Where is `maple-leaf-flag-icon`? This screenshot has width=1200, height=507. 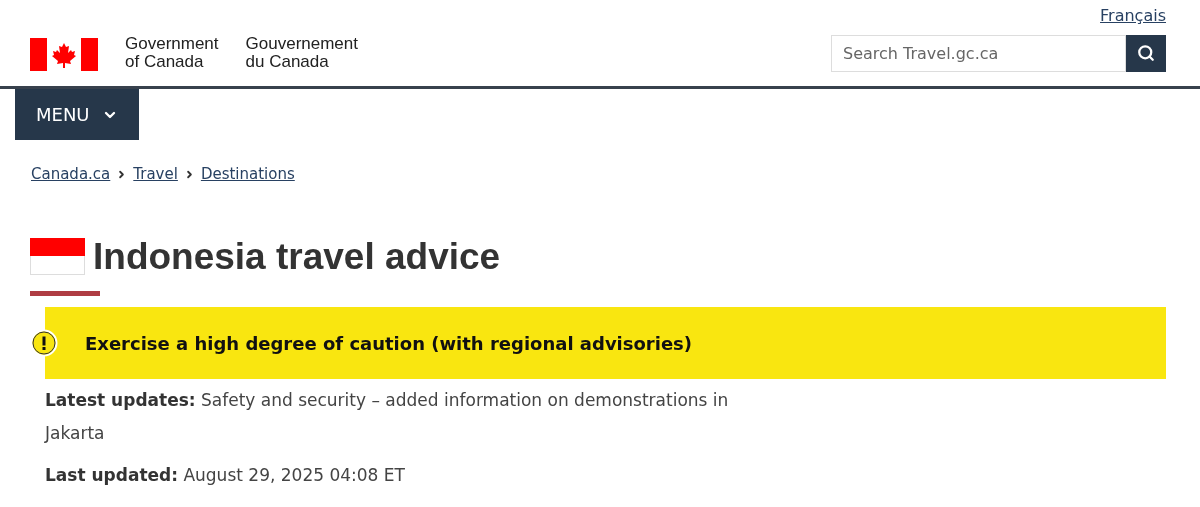
maple-leaf-flag-icon is located at coordinates (64, 54).